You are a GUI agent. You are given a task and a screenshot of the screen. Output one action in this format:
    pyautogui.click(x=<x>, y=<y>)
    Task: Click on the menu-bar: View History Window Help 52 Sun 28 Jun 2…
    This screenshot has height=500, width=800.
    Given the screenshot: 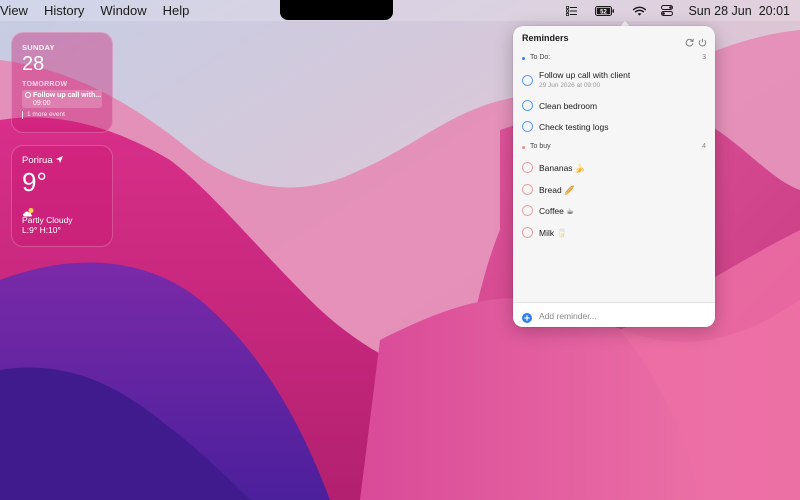 What is the action you would take?
    pyautogui.click(x=400, y=10)
    